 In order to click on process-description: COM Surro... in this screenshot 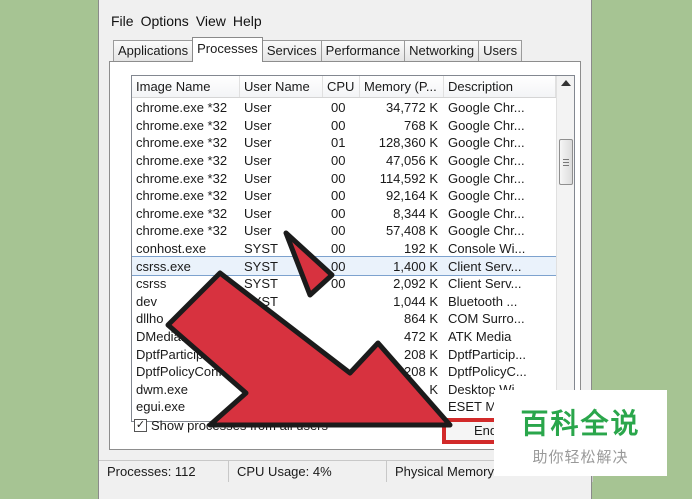, I will do `click(486, 319)`.